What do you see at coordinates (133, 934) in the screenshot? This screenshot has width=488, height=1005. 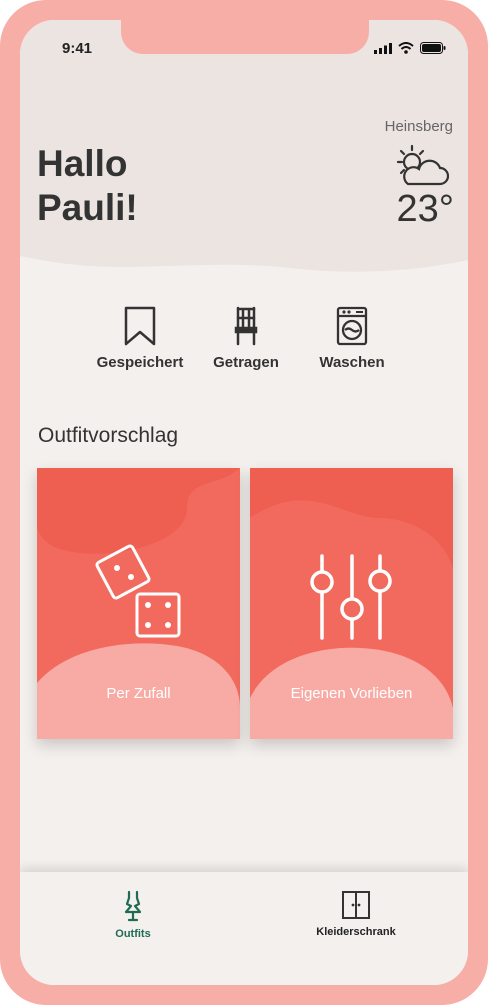 I see `tab-label: Outfits` at bounding box center [133, 934].